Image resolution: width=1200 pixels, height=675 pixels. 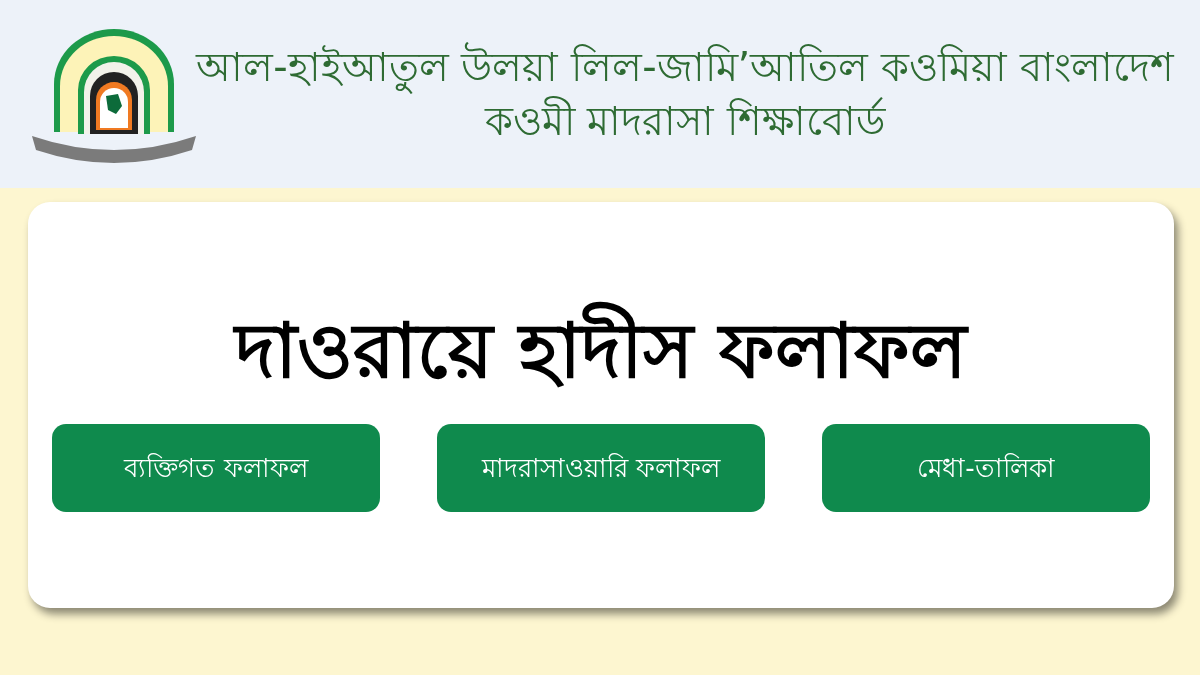 I want to click on result-button: মেধা-তালিকা, so click(x=986, y=468).